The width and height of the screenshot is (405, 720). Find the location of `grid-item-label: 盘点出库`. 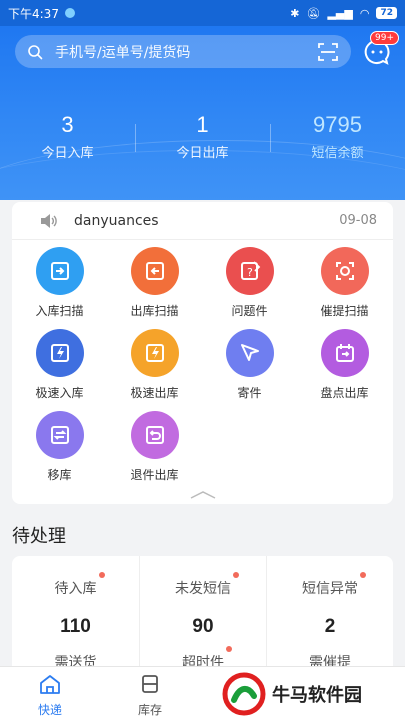

grid-item-label: 盘点出库 is located at coordinates (344, 393).